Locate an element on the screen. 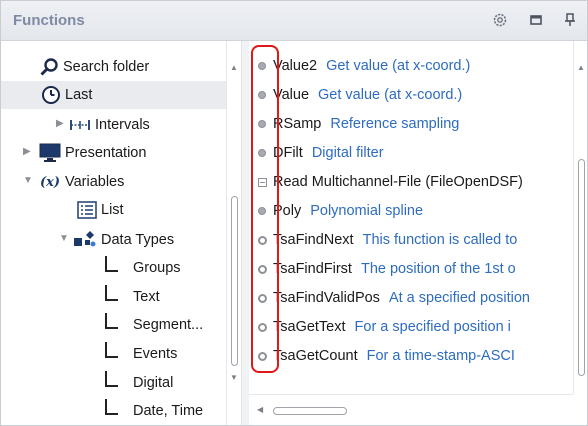 The width and height of the screenshot is (588, 426). maximize-icon is located at coordinates (536, 20).